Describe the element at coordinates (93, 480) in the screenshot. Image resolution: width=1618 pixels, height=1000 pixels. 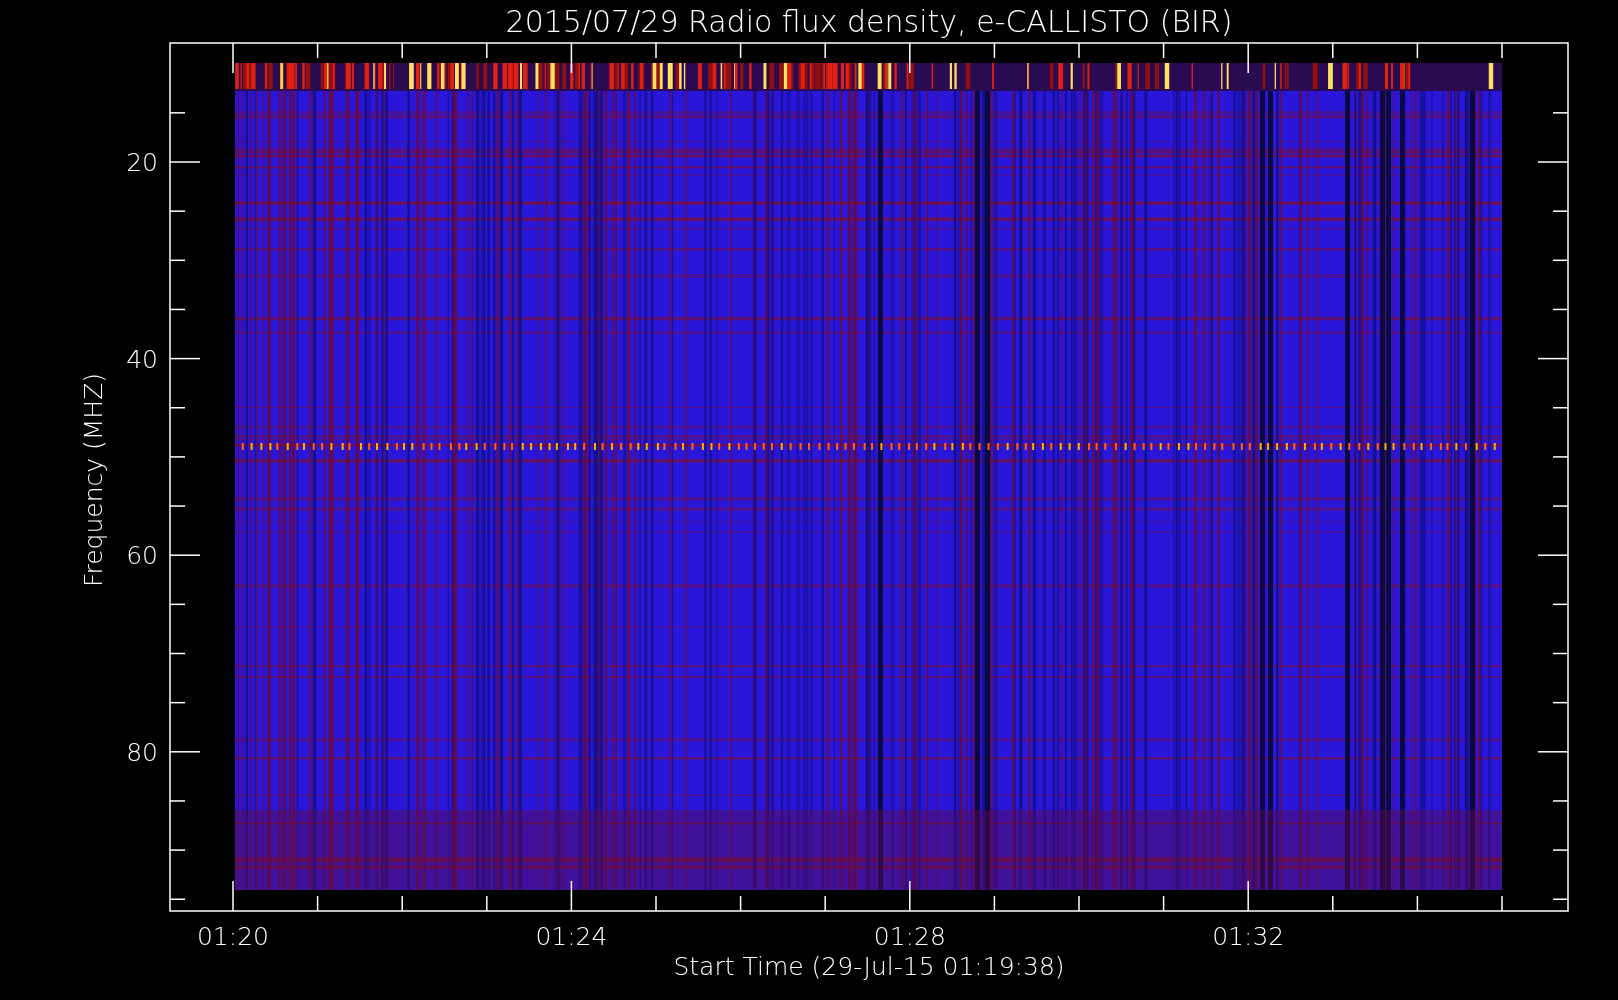
I see `y-axis-label: Frequency (MHZ)` at that location.